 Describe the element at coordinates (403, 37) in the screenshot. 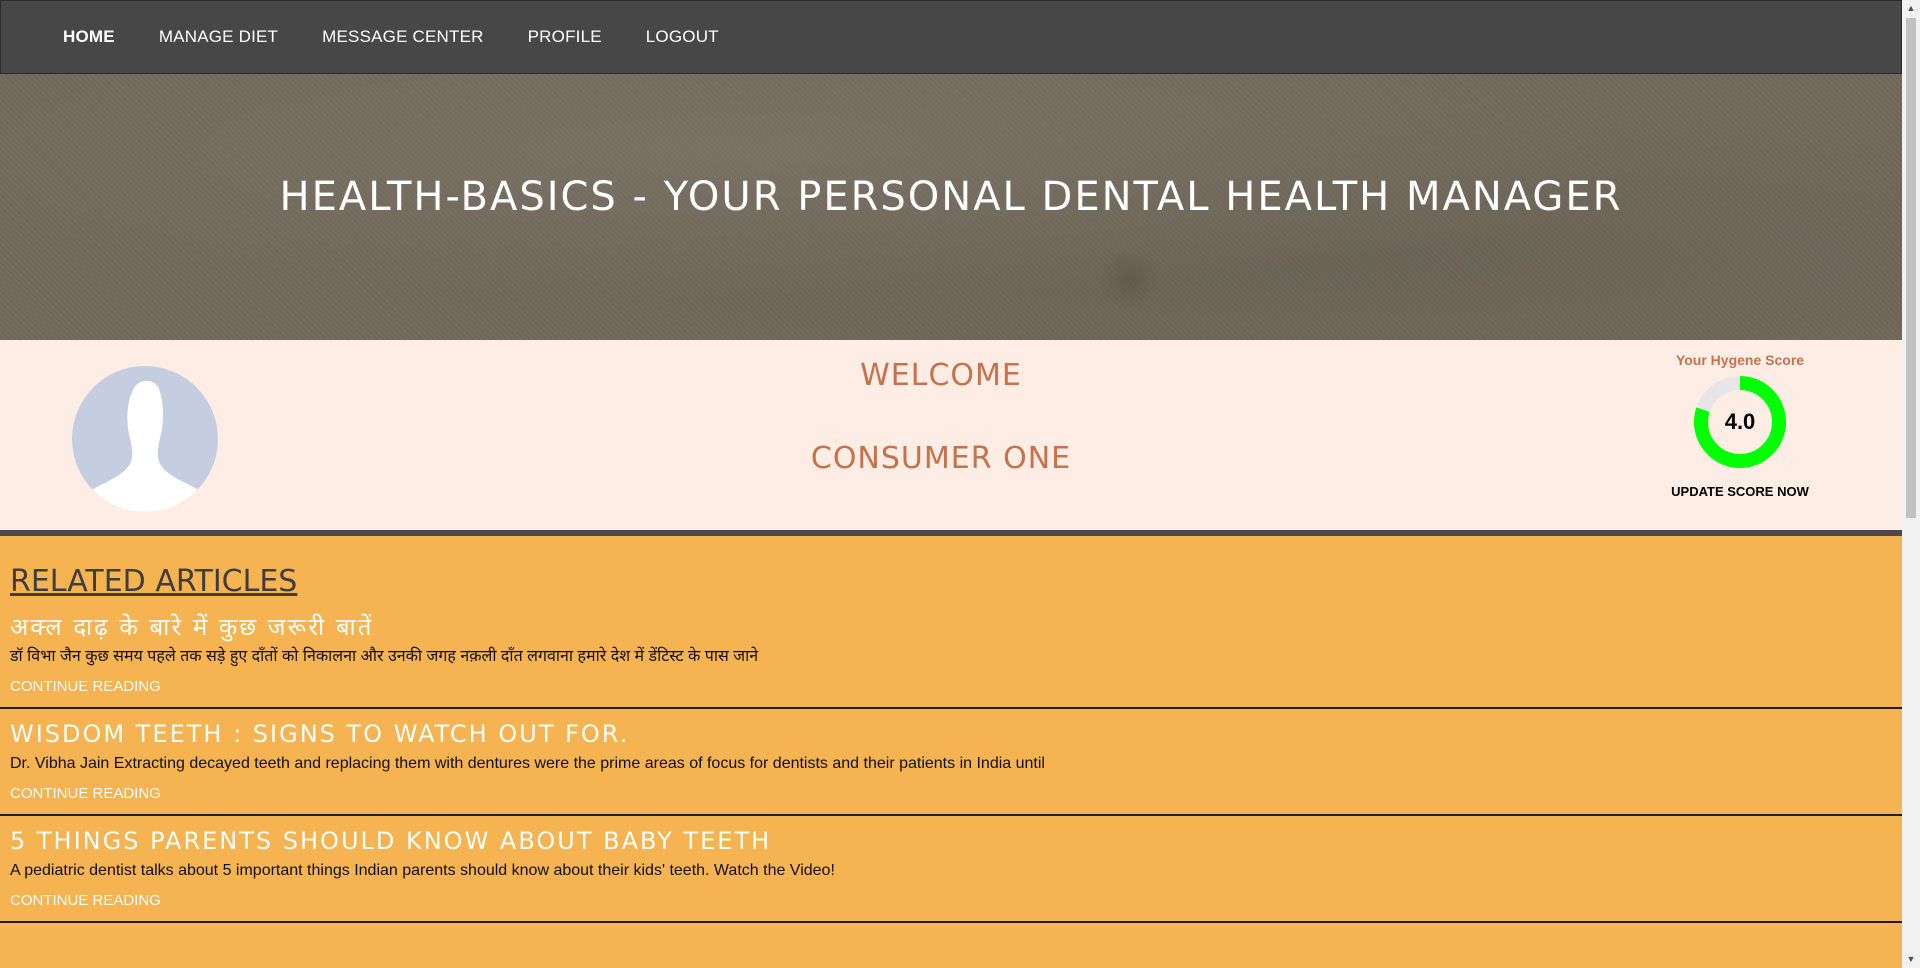

I see `nav-message-center: MESSAGE CENTER` at that location.